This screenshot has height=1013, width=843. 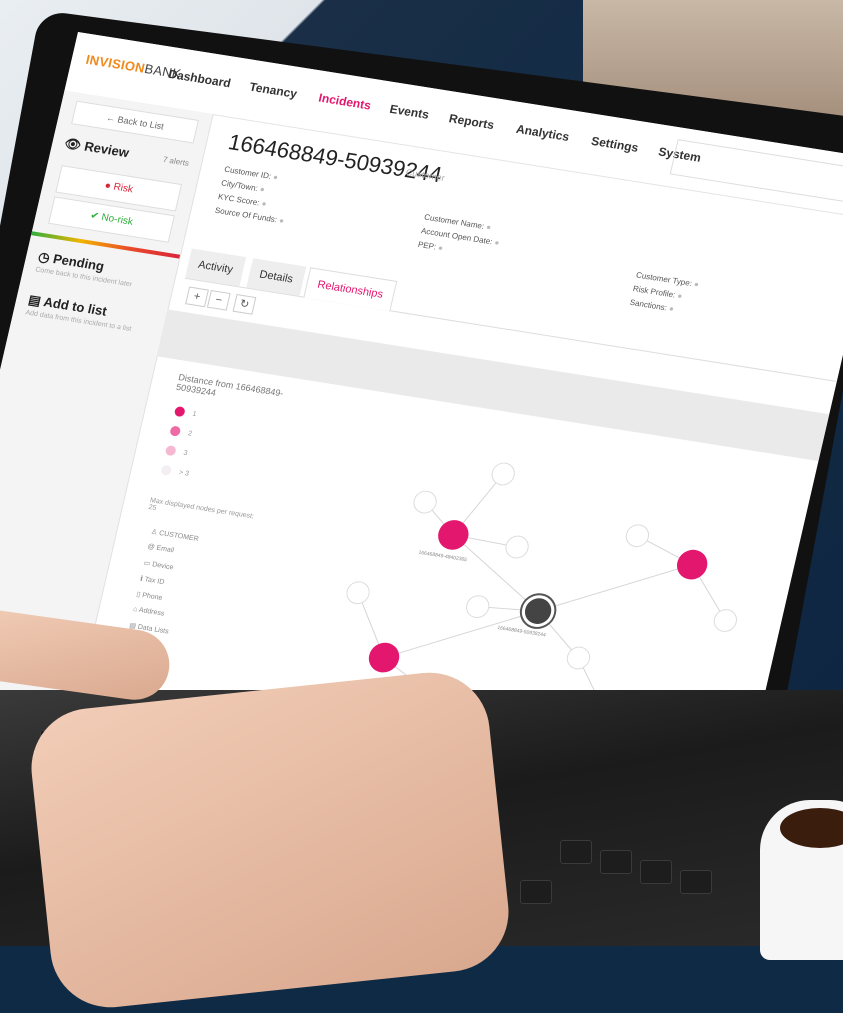 What do you see at coordinates (176, 161) in the screenshot?
I see `alerts-count: 7 alerts` at bounding box center [176, 161].